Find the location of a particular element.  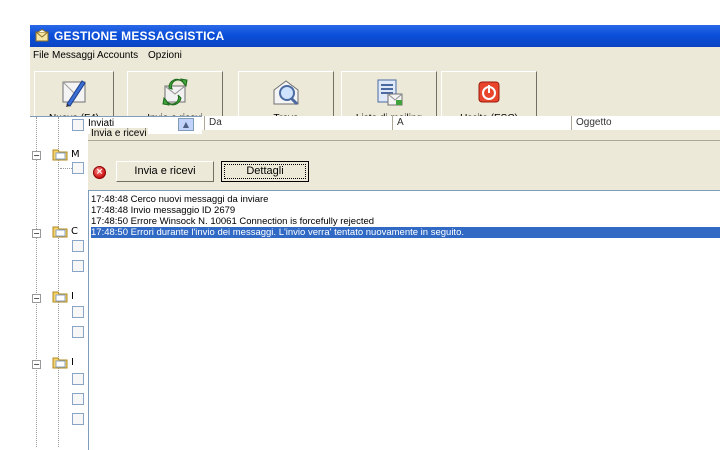

tree-branch is located at coordinates (66, 168).